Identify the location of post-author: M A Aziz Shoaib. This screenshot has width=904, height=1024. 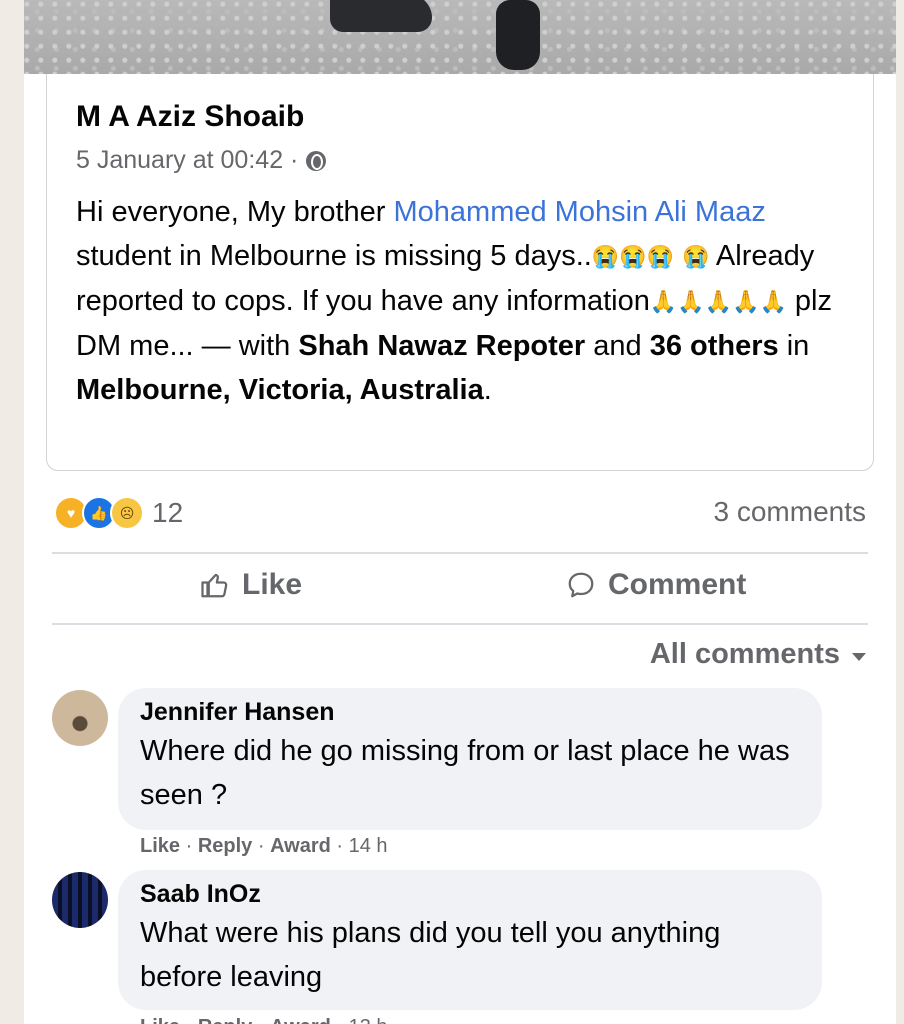
(190, 117).